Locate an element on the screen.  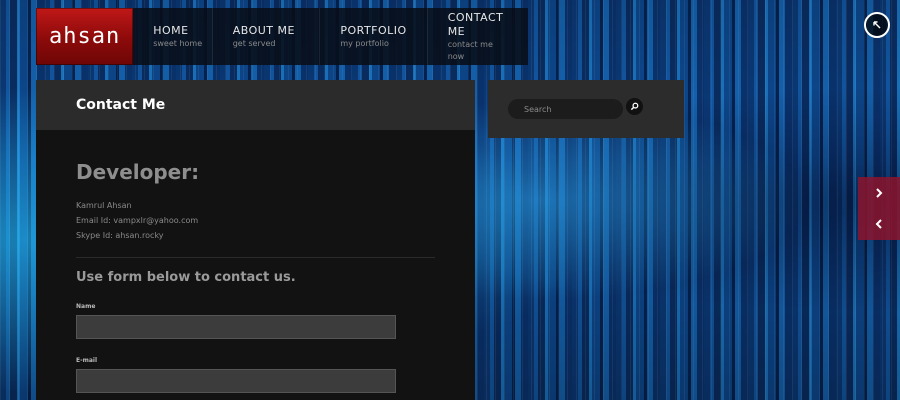
nav-item-title: CONTACT ME is located at coordinates (475, 24).